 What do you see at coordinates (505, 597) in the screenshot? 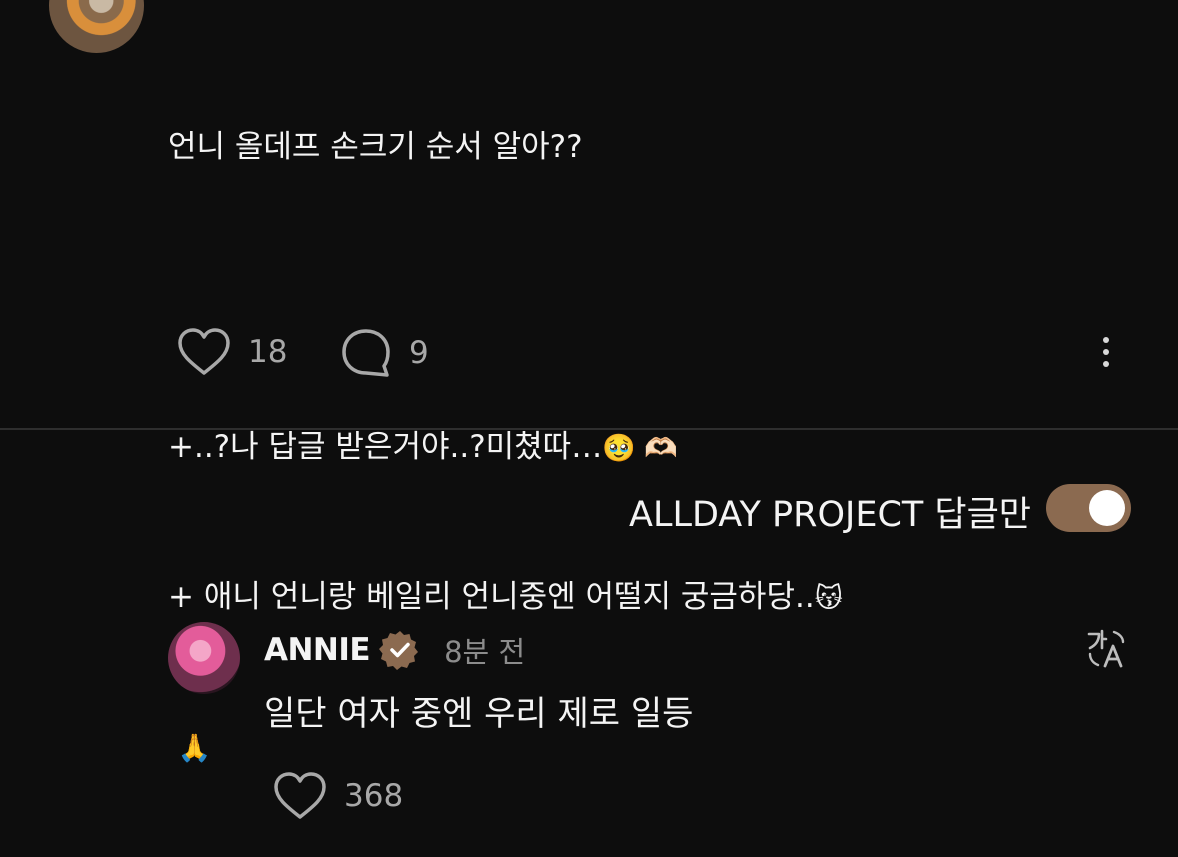
I see `comment-line-4: + 애니 언니랑 베일리 언니중엔 어떨지 궁금하당..😽` at bounding box center [505, 597].